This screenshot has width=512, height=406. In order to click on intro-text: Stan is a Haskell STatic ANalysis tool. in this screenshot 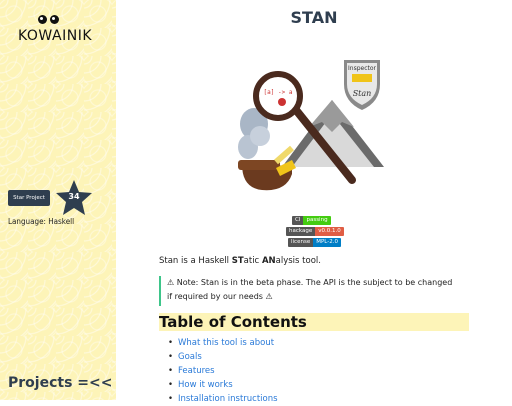, I will do `click(240, 261)`.